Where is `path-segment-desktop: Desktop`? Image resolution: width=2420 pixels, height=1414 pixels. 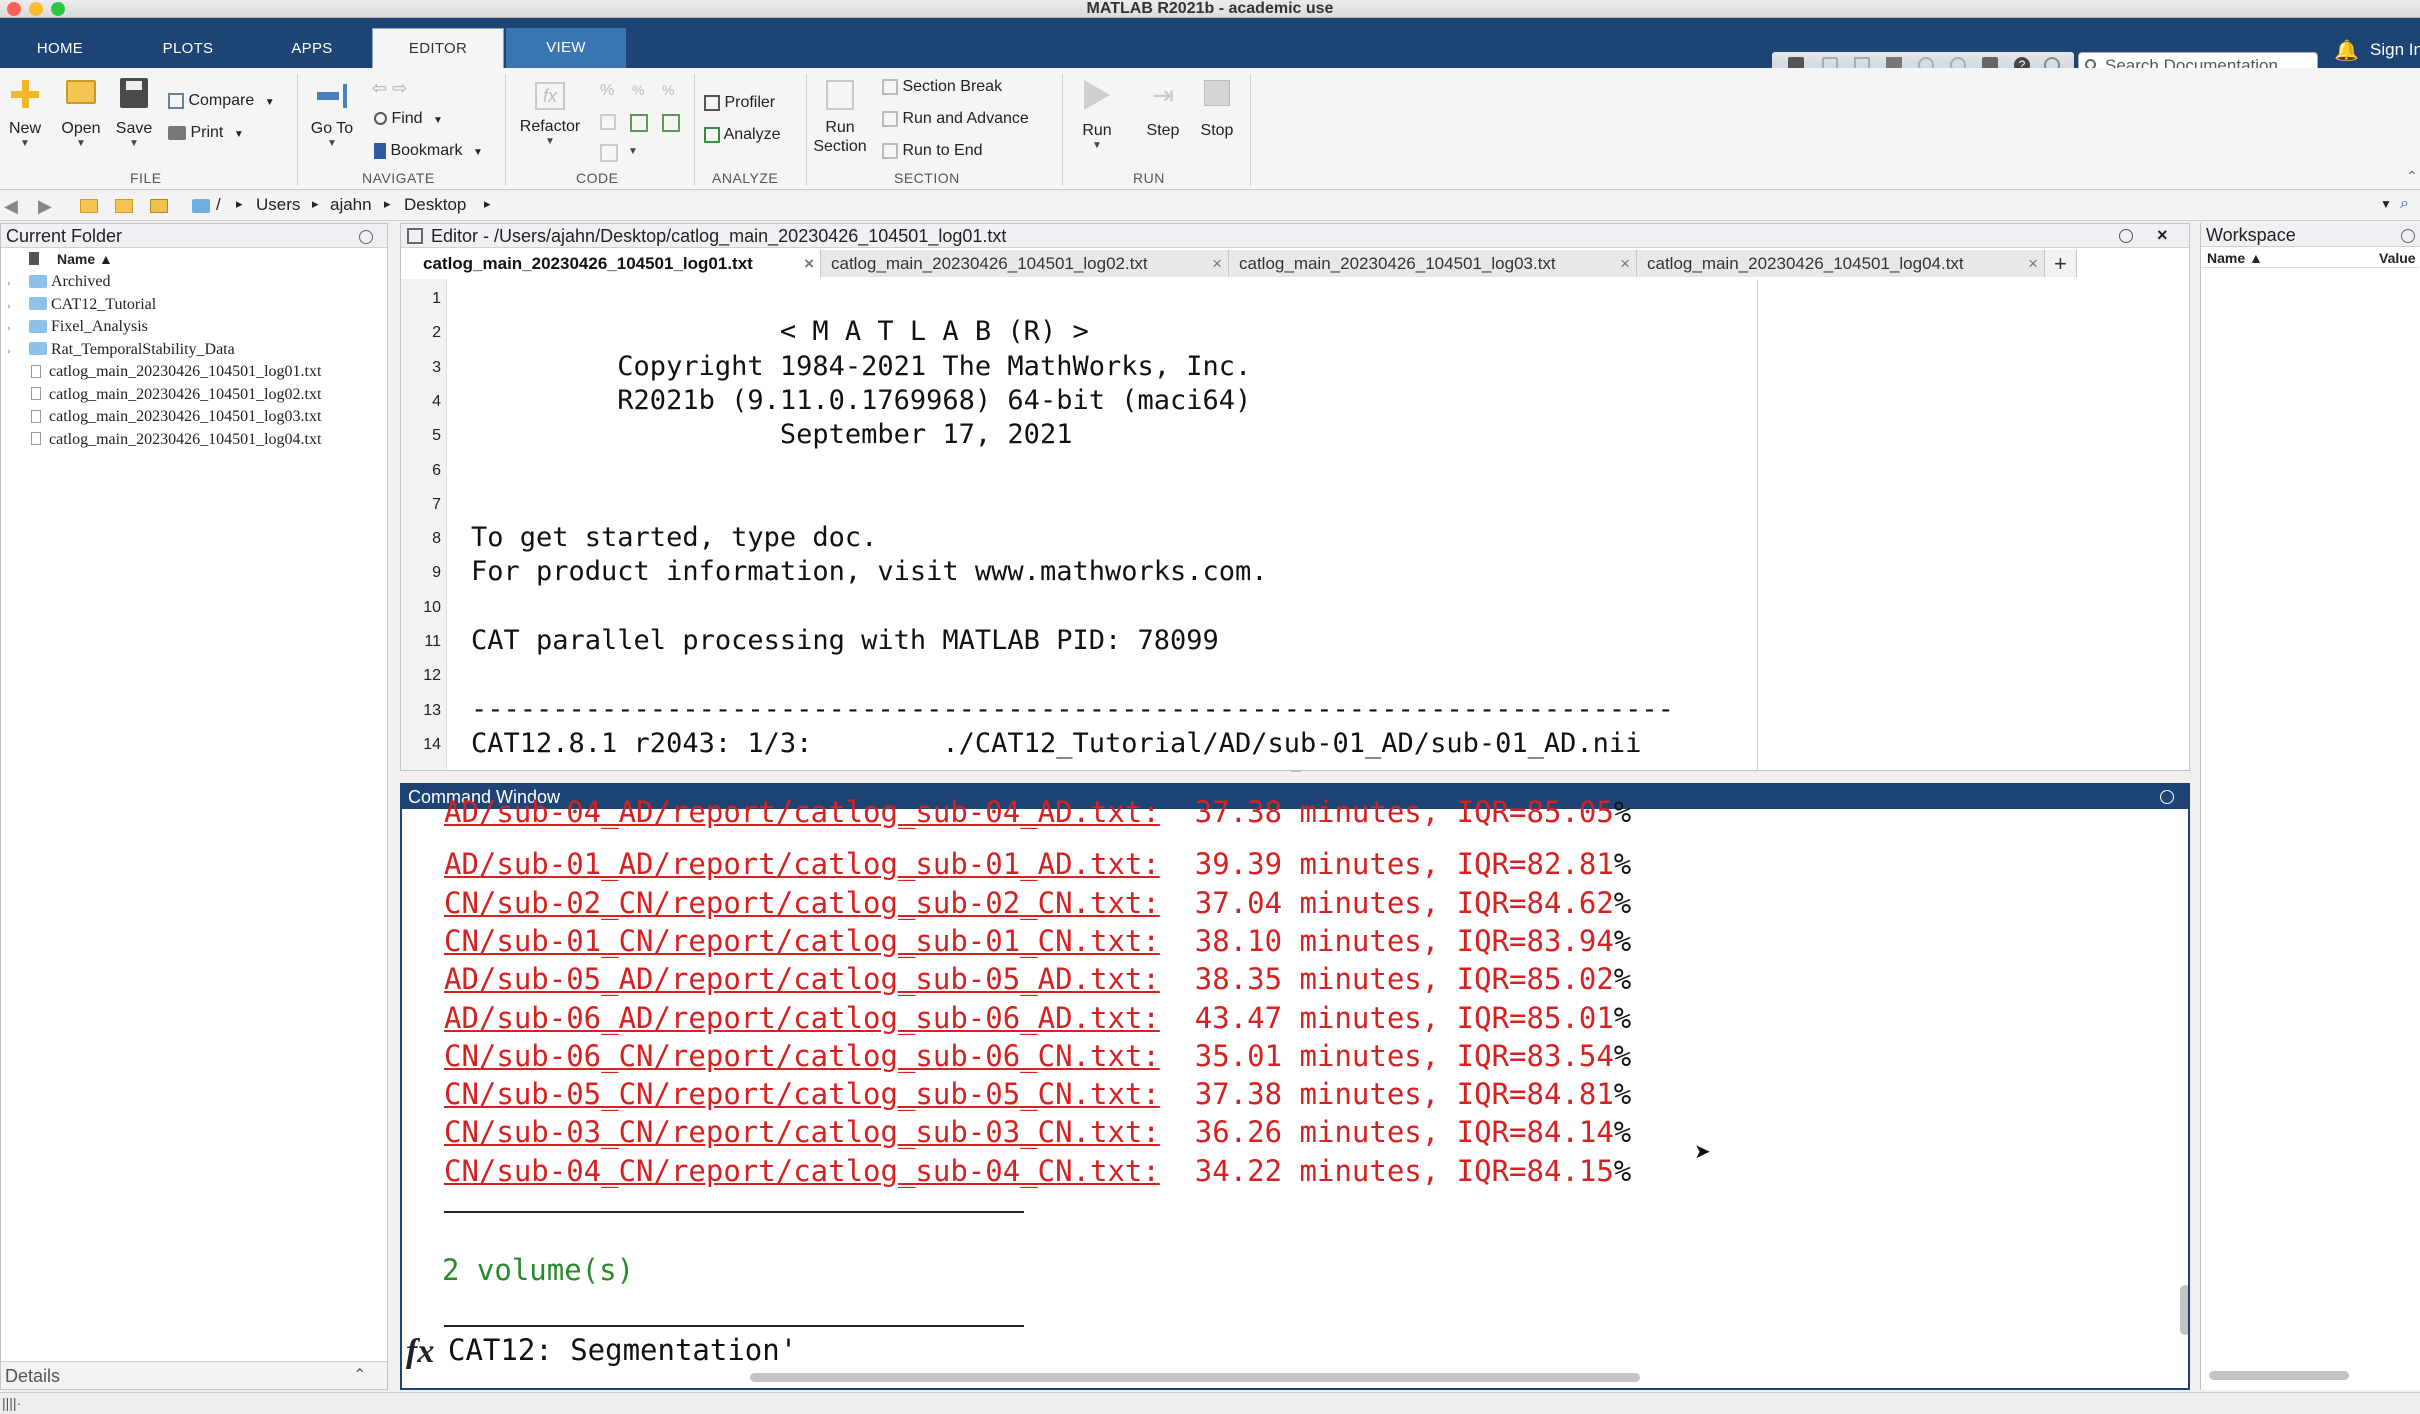 path-segment-desktop: Desktop is located at coordinates (435, 205).